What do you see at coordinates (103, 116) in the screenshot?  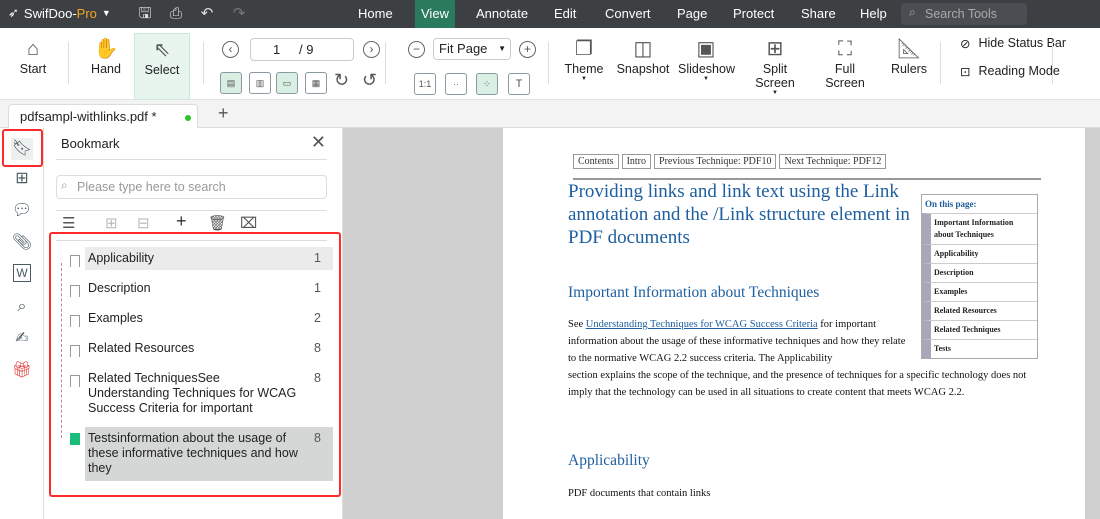 I see `document-tab: pdfsampl-withlinks.pdf *` at bounding box center [103, 116].